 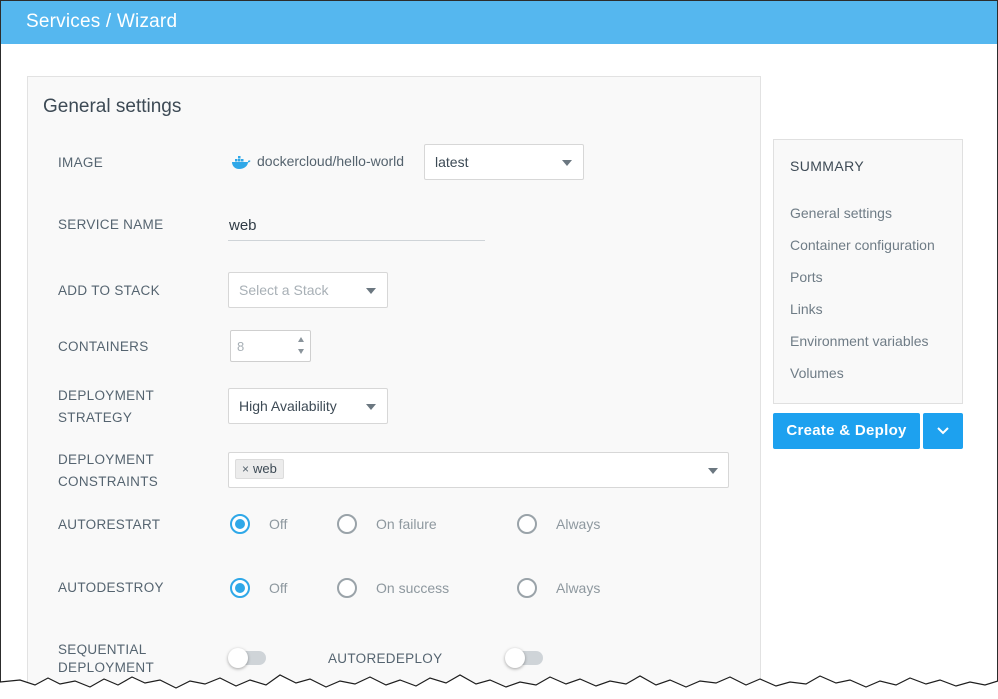 I want to click on image-label: IMAGE, so click(x=81, y=162).